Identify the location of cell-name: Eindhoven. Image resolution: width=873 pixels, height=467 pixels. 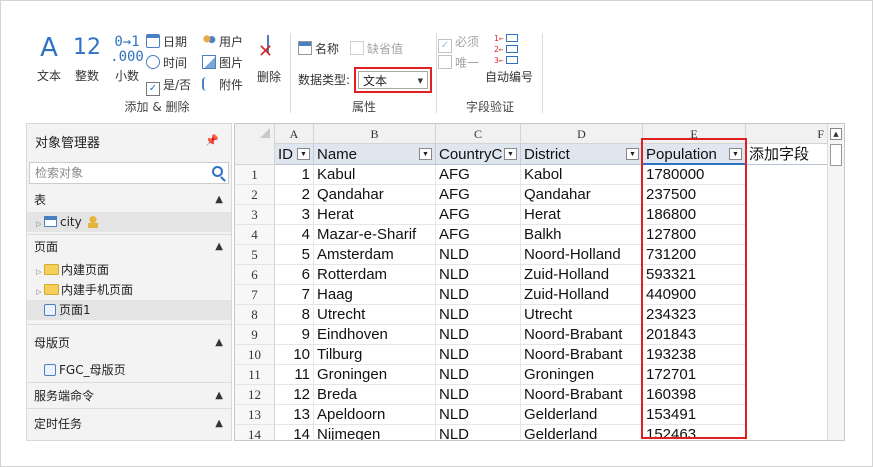
(375, 335).